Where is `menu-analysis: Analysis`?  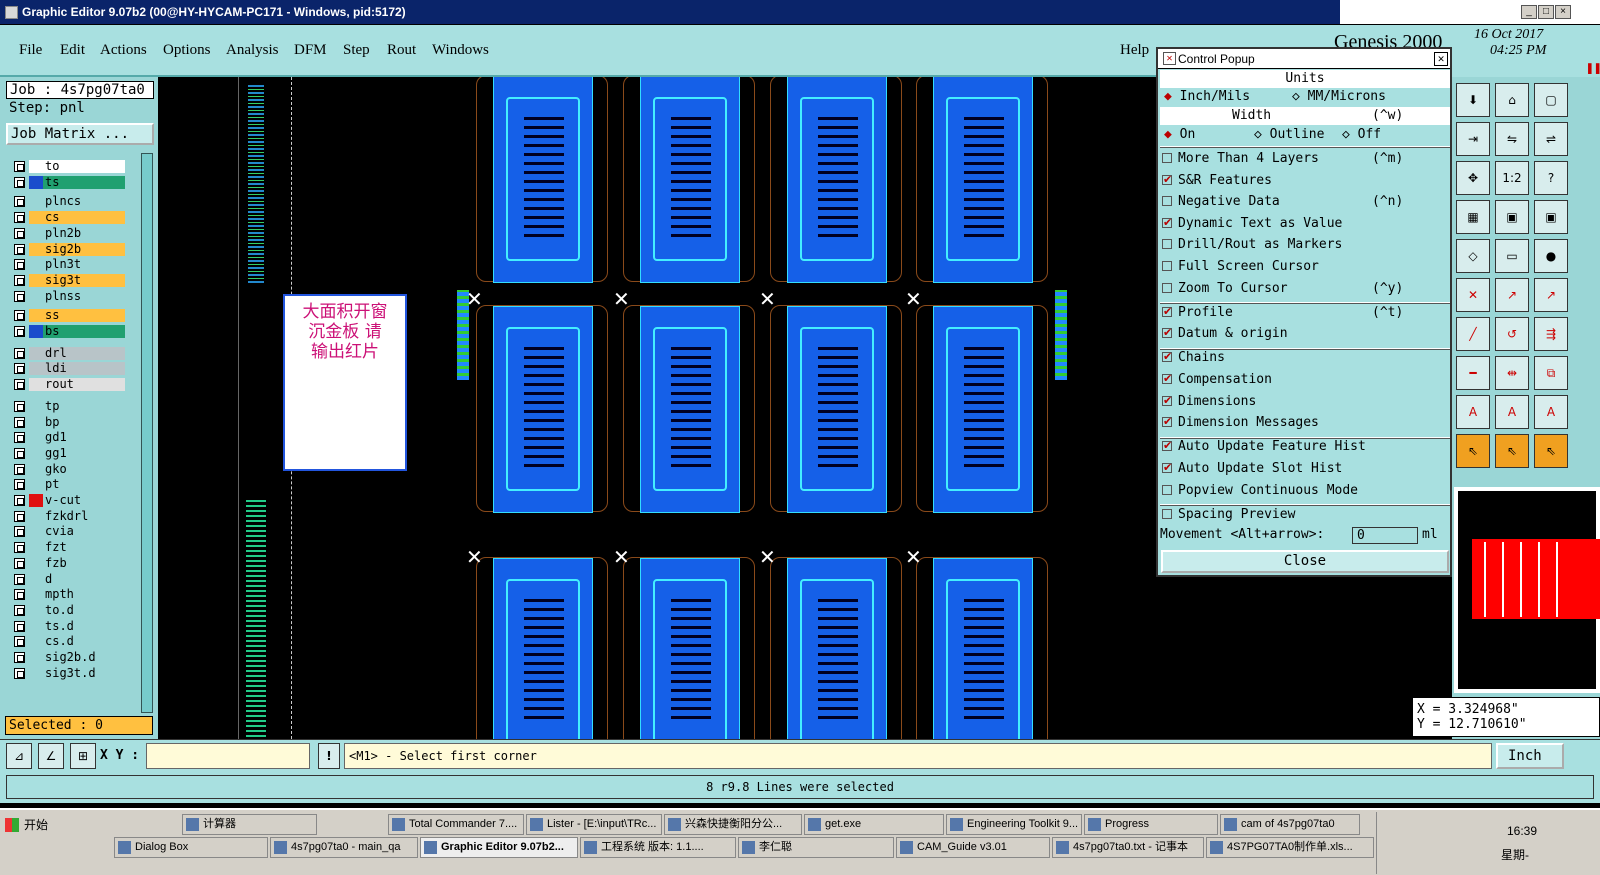
menu-analysis: Analysis is located at coordinates (252, 50).